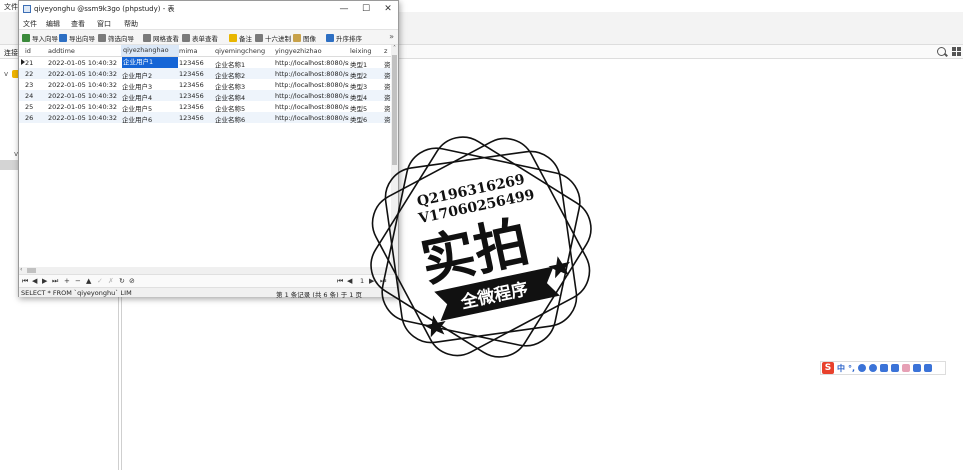 This screenshot has height=470, width=963. I want to click on menu-help: 帮助, so click(131, 24).